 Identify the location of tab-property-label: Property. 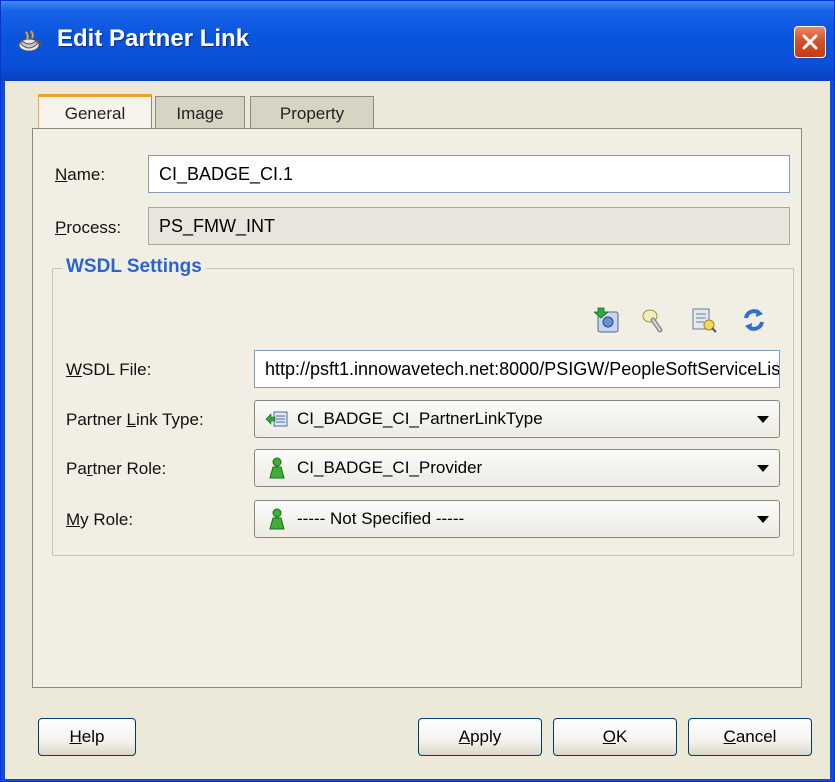
(312, 113).